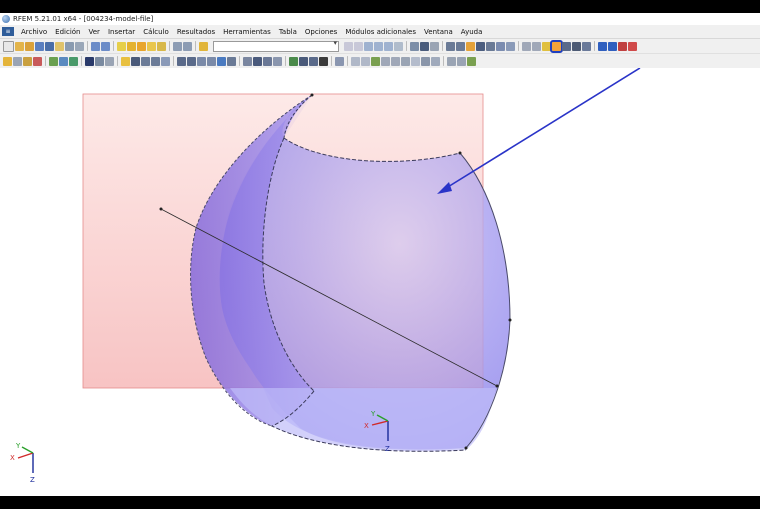 The height and width of the screenshot is (509, 760). Describe the element at coordinates (39, 46) in the screenshot. I see `database-icon` at that location.